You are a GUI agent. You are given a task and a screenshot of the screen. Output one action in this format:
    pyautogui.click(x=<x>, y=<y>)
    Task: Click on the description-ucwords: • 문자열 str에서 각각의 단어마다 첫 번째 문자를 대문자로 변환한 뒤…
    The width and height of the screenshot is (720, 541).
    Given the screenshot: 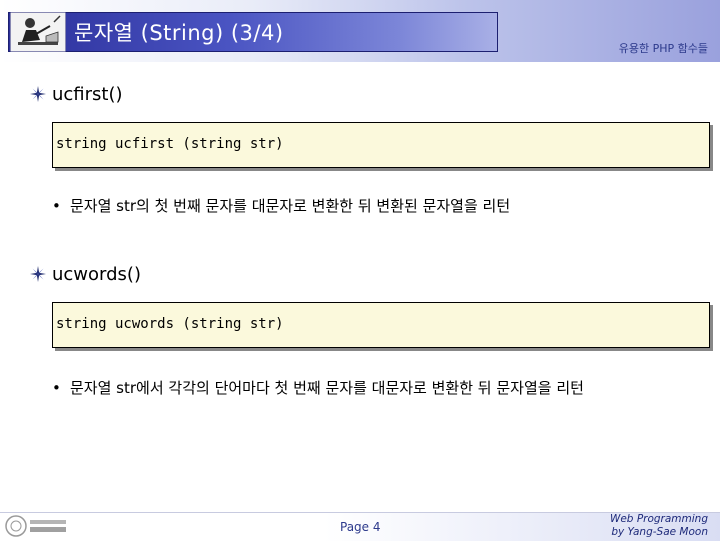 What is the action you would take?
    pyautogui.click(x=377, y=388)
    